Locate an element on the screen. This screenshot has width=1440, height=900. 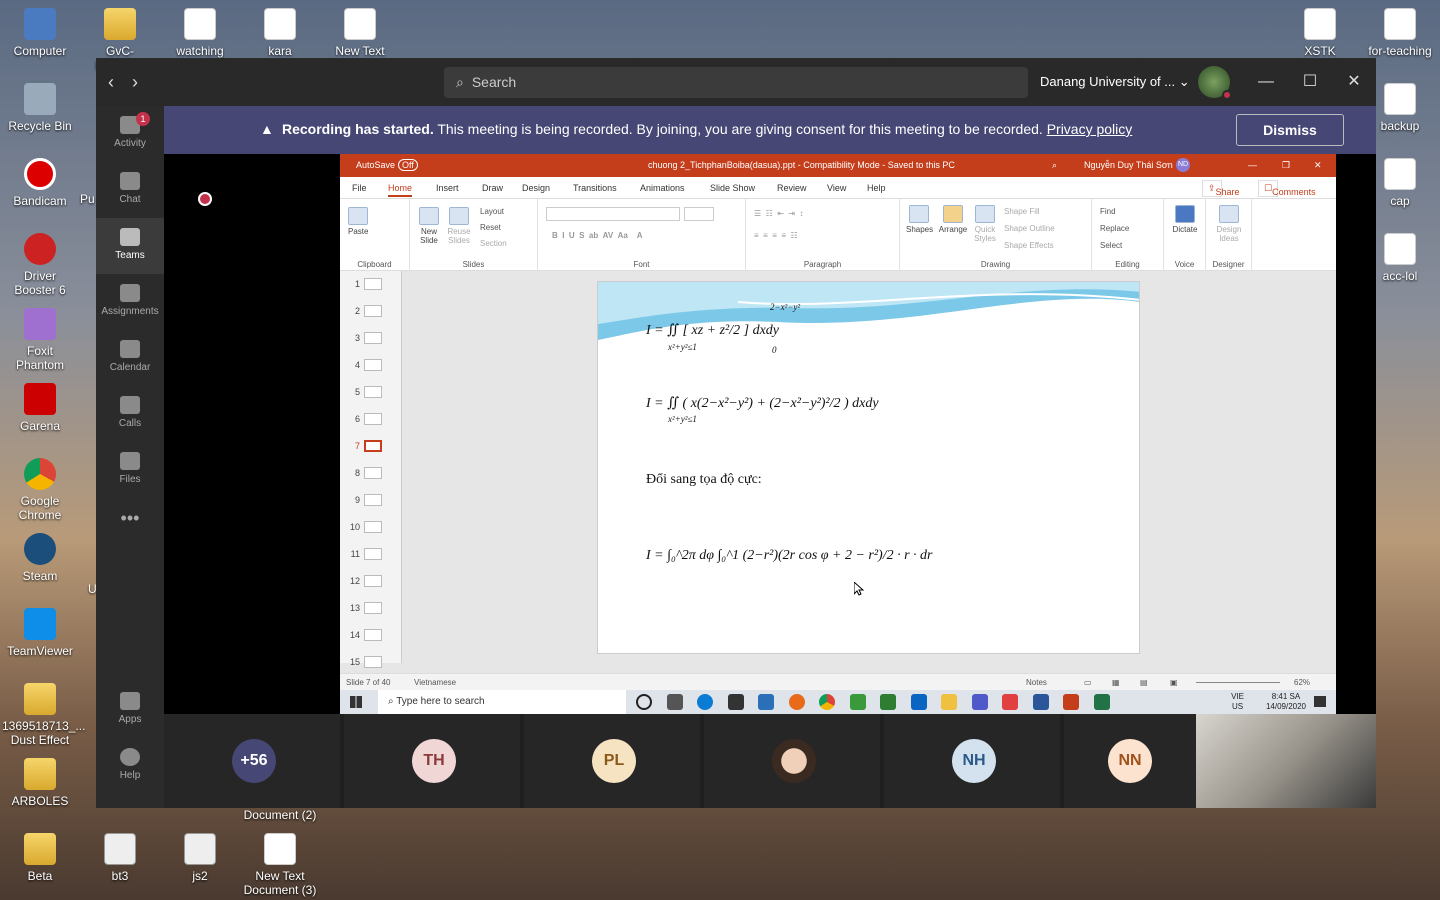
more-apps-button: ••• is located at coordinates (130, 518).